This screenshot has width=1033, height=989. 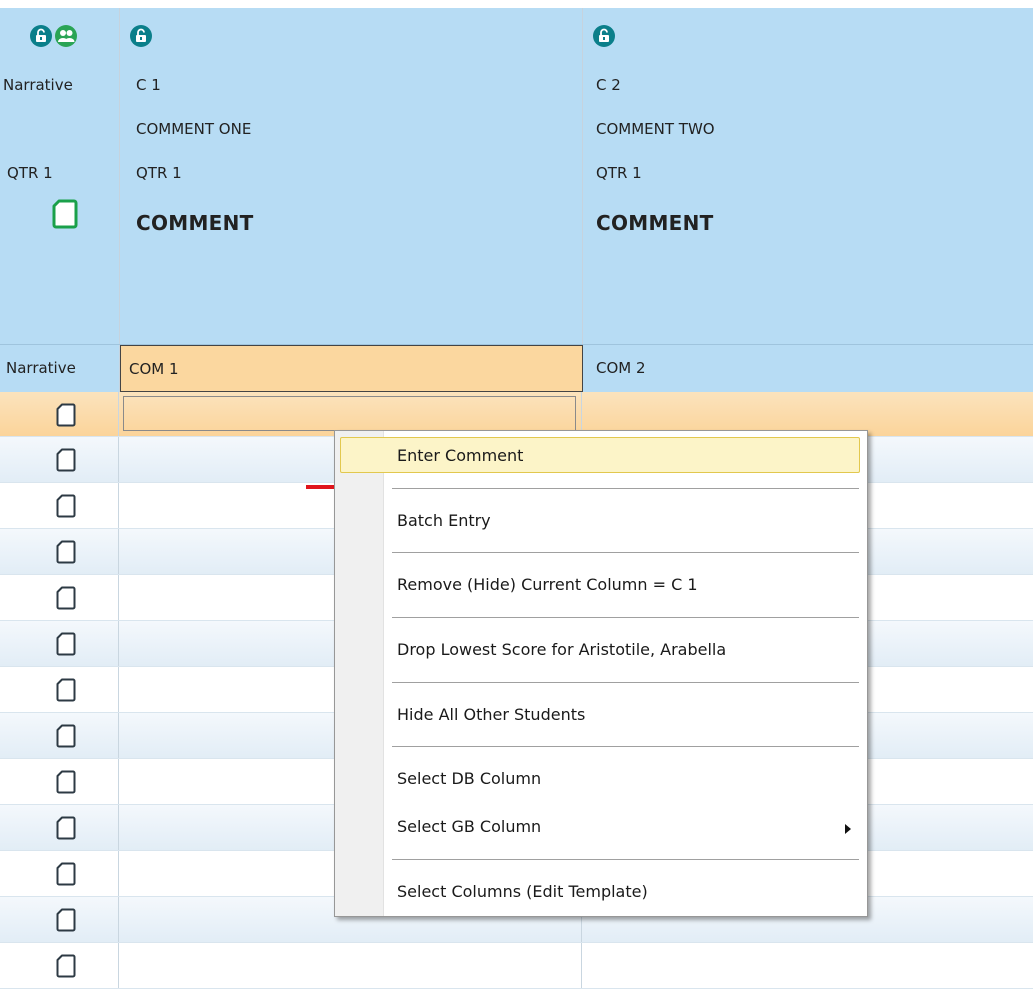 What do you see at coordinates (522, 891) in the screenshot?
I see `menu-item-select-columns: Select Columns (Edit Template)` at bounding box center [522, 891].